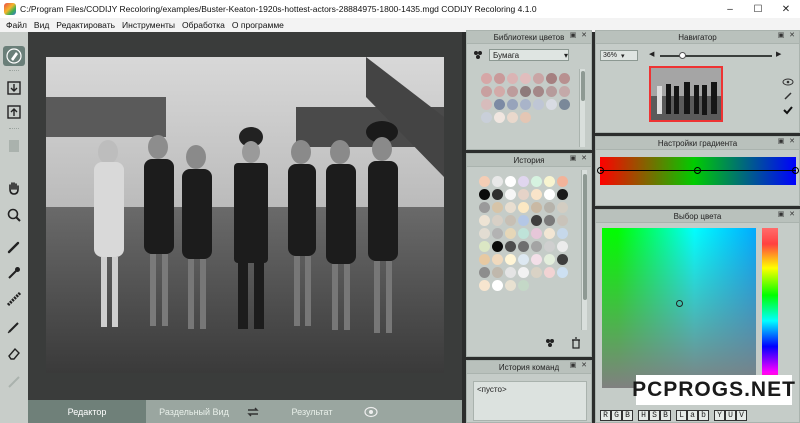  What do you see at coordinates (14, 382) in the screenshot?
I see `line-tool-button` at bounding box center [14, 382].